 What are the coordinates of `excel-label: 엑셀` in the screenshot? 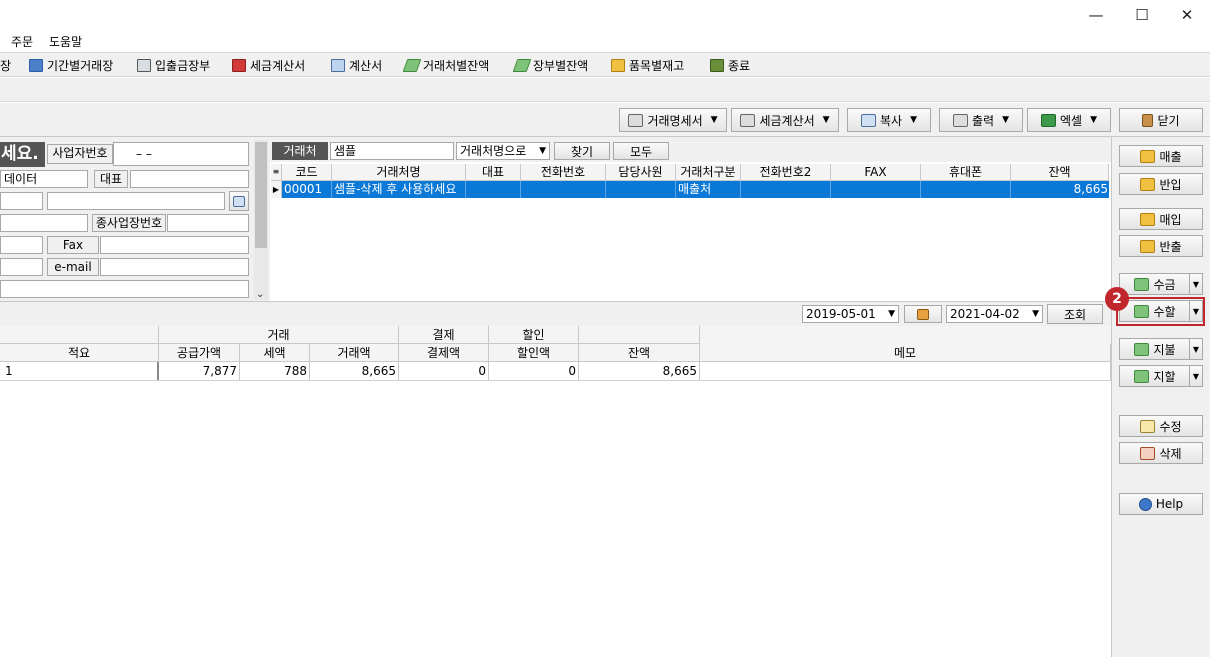 It's located at (1071, 120).